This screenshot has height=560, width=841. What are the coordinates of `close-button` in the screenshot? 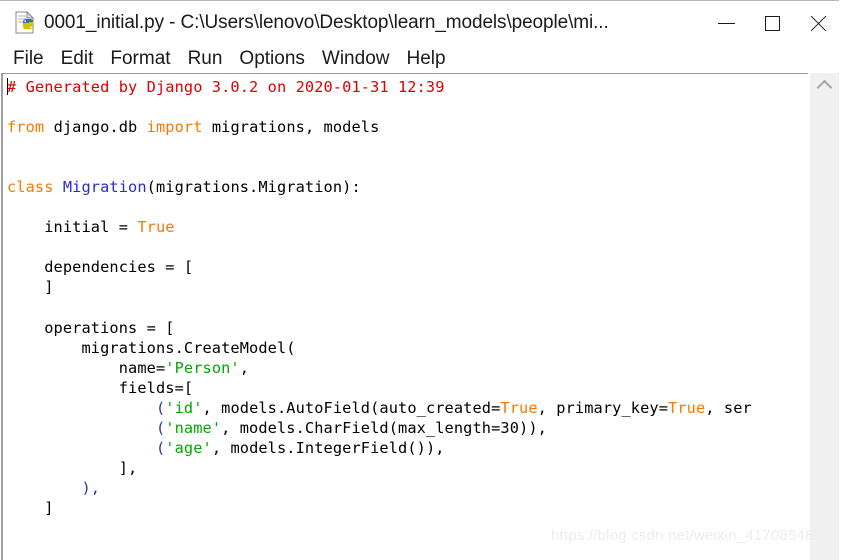 It's located at (818, 23).